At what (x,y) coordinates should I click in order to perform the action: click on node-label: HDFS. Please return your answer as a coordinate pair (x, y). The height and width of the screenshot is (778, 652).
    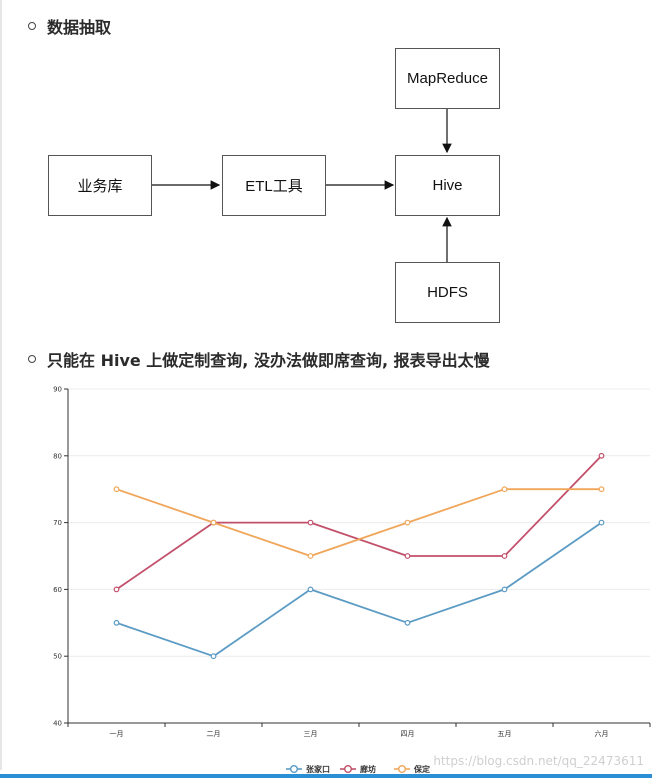
    Looking at the image, I should click on (447, 292).